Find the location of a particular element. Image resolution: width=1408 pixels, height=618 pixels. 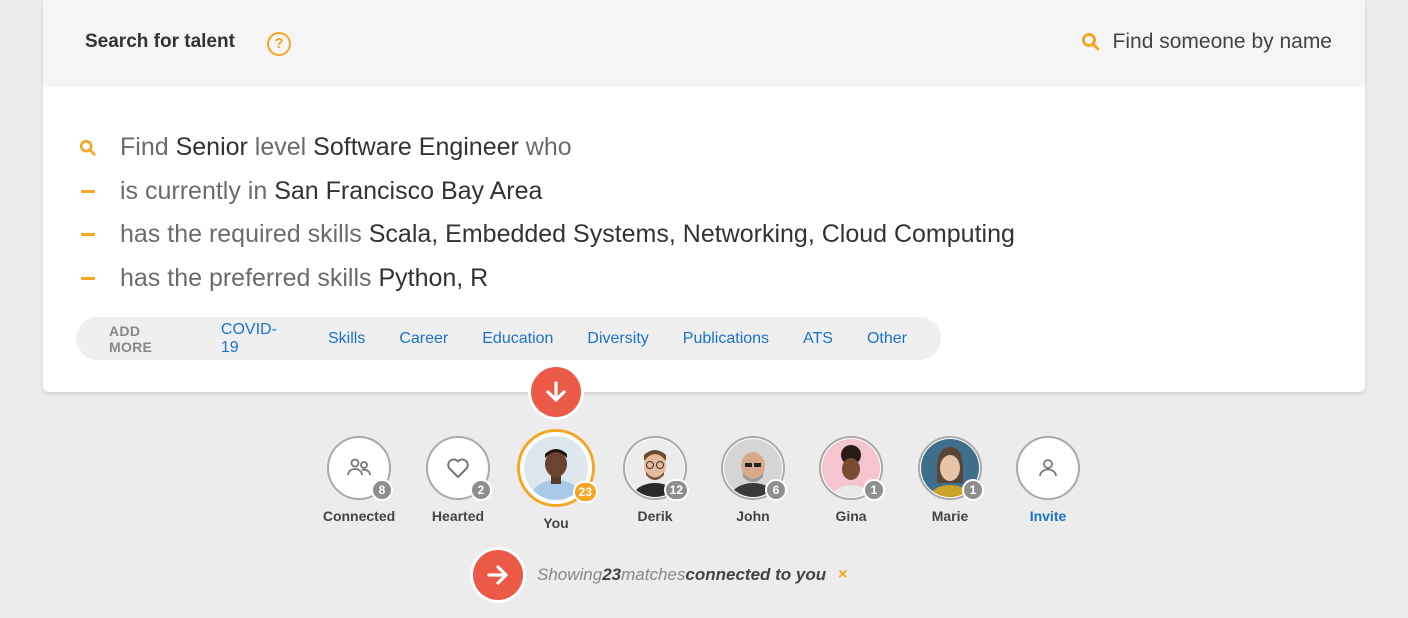

criteria-connector: who is located at coordinates (545, 147).